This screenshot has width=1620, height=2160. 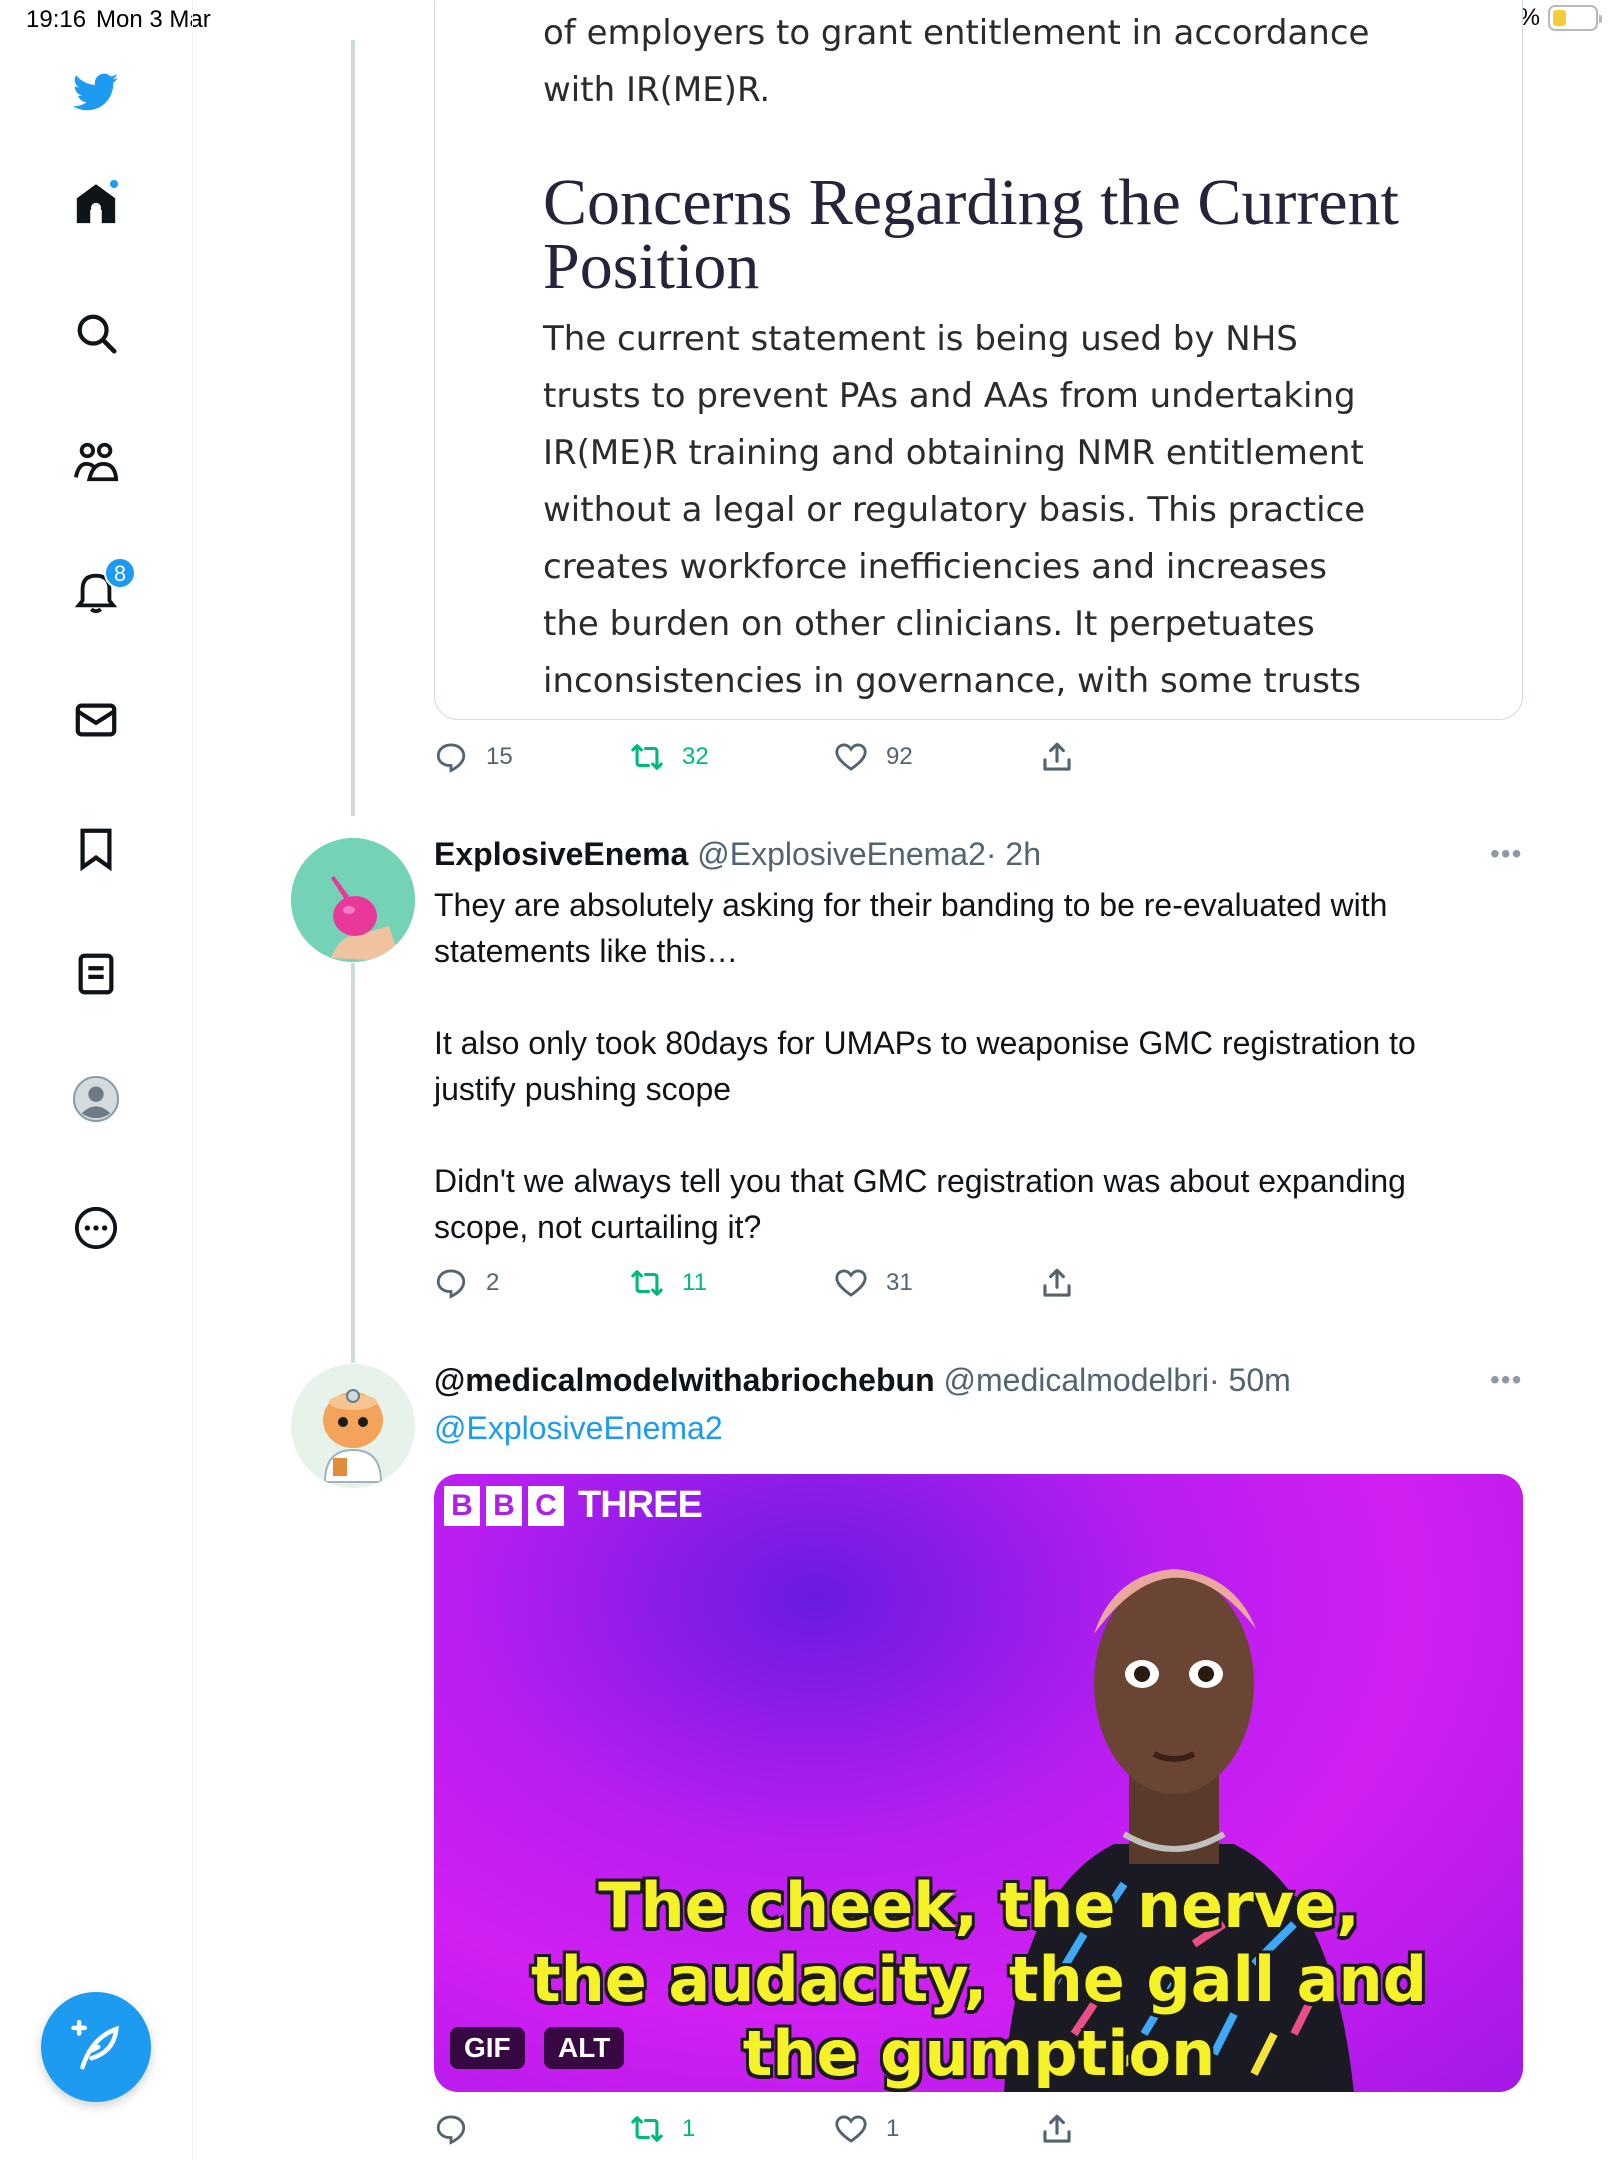 What do you see at coordinates (584, 2048) in the screenshot?
I see `alt-text-button: ALT` at bounding box center [584, 2048].